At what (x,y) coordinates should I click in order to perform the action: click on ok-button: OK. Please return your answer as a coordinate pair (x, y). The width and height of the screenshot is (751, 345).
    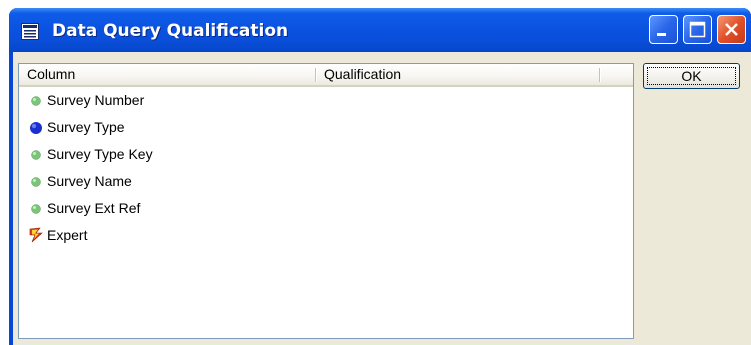
    Looking at the image, I should click on (691, 76).